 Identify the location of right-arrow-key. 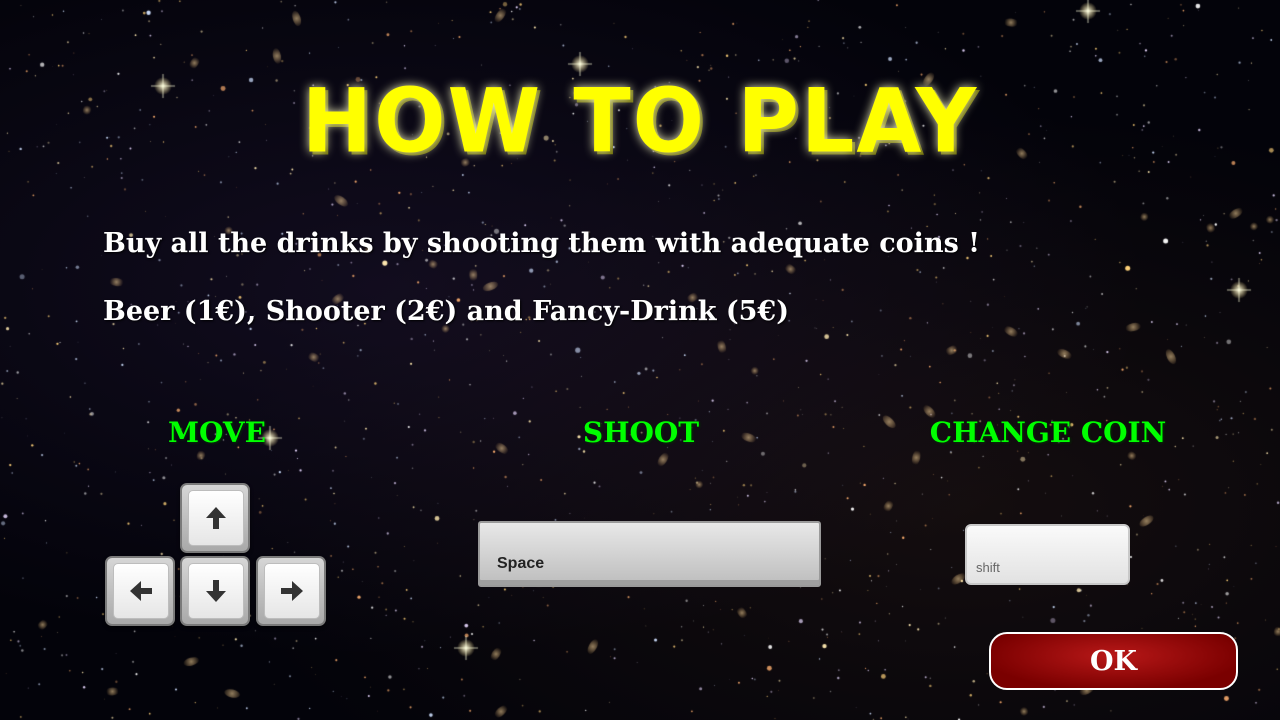
(291, 591).